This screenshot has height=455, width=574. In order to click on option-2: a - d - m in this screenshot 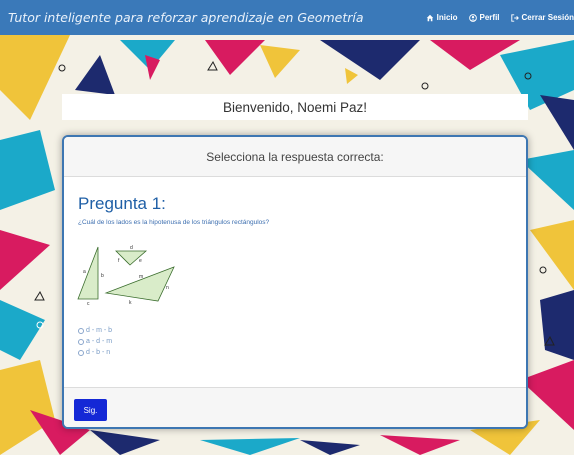, I will do `click(95, 341)`.